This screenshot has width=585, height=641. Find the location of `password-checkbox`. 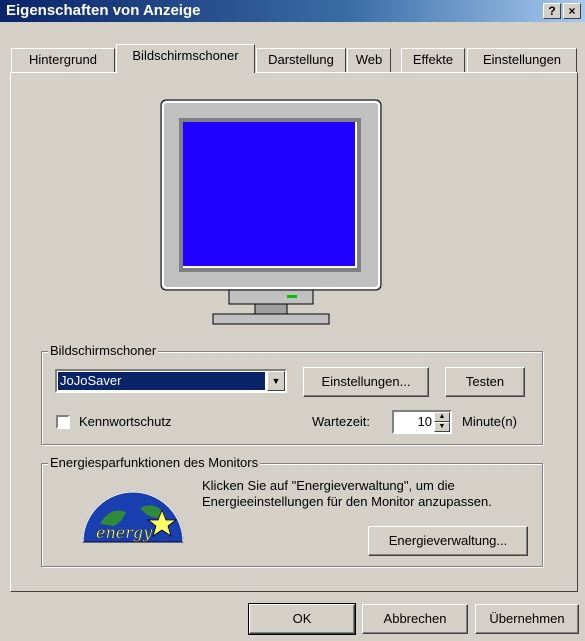

password-checkbox is located at coordinates (63, 422).